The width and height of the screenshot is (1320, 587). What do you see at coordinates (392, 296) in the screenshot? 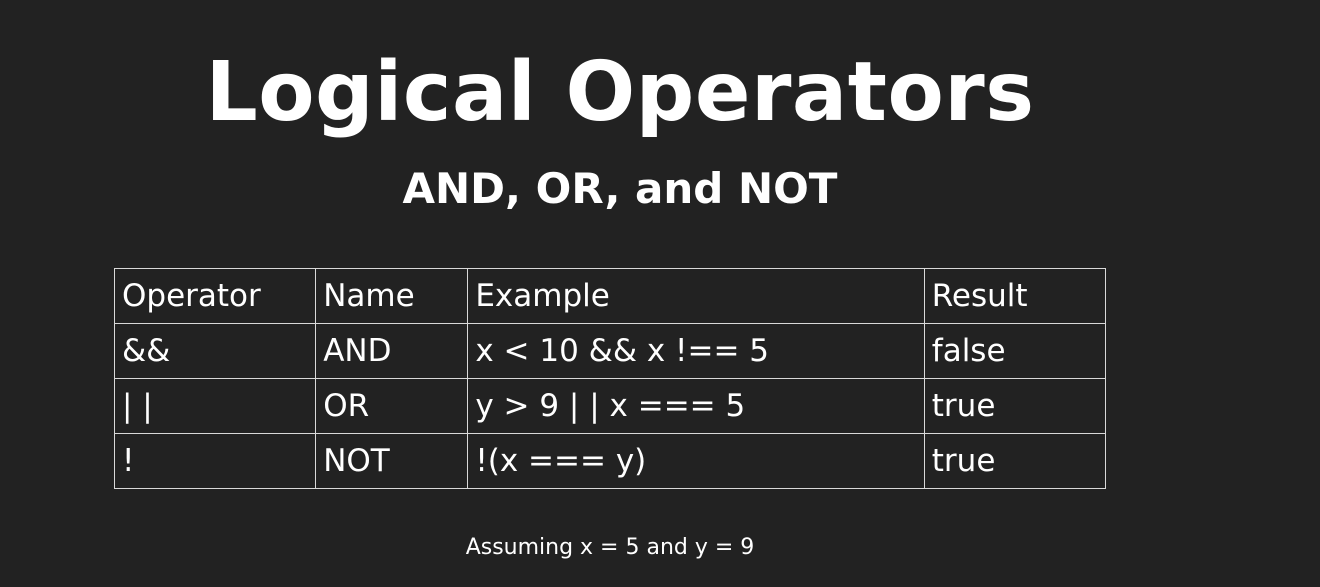
I see `header-name: Name` at bounding box center [392, 296].